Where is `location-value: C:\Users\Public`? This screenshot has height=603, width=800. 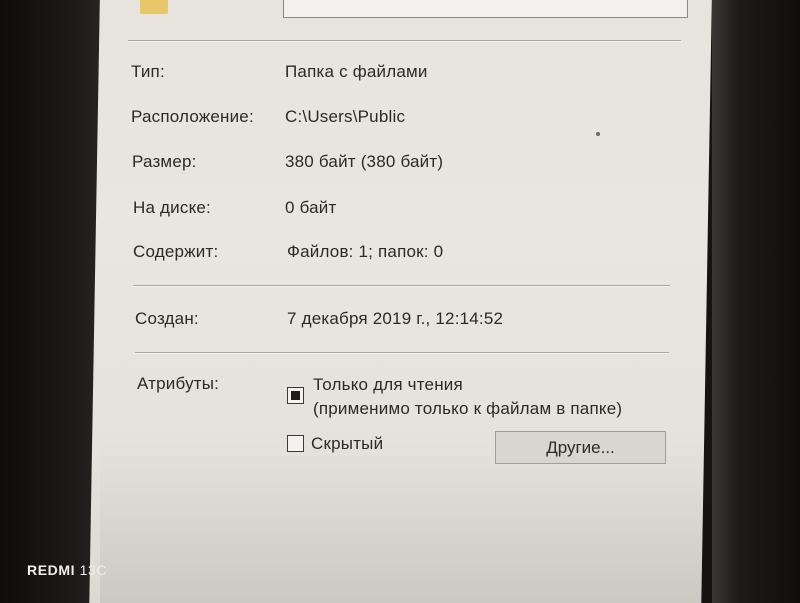 location-value: C:\Users\Public is located at coordinates (345, 116).